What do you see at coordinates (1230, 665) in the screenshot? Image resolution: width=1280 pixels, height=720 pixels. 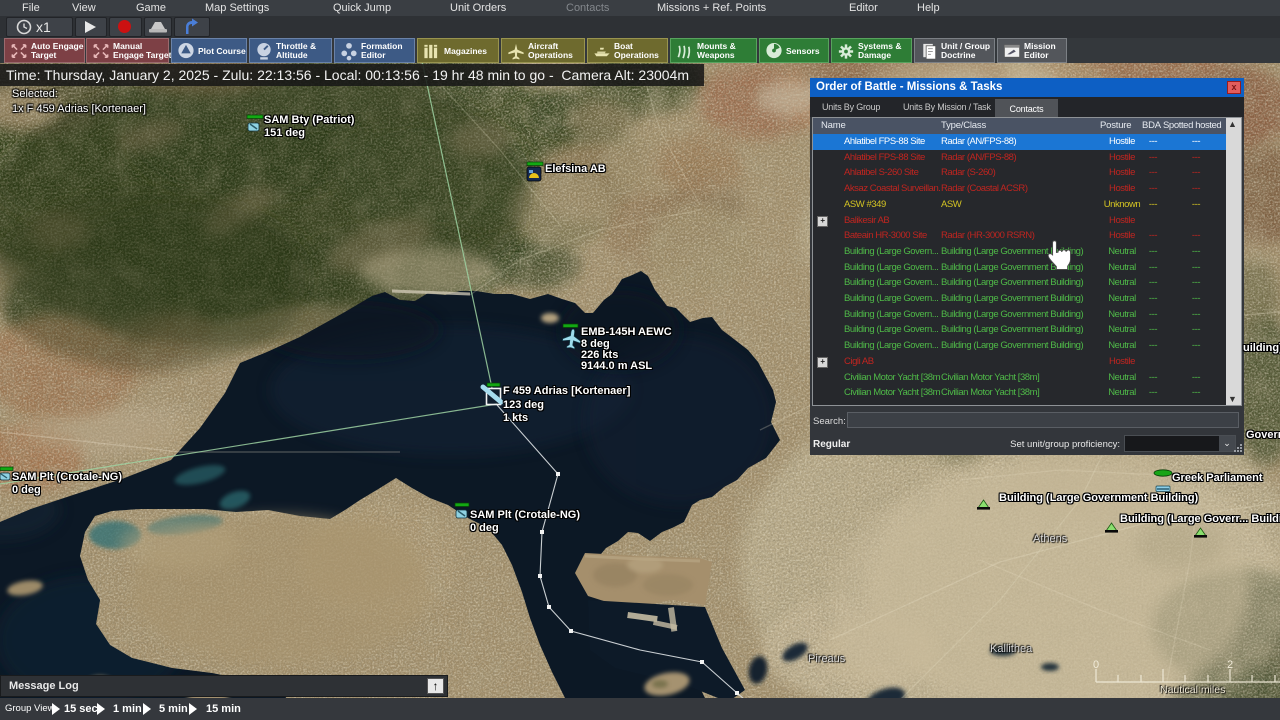 I see `svg-text: 2` at bounding box center [1230, 665].